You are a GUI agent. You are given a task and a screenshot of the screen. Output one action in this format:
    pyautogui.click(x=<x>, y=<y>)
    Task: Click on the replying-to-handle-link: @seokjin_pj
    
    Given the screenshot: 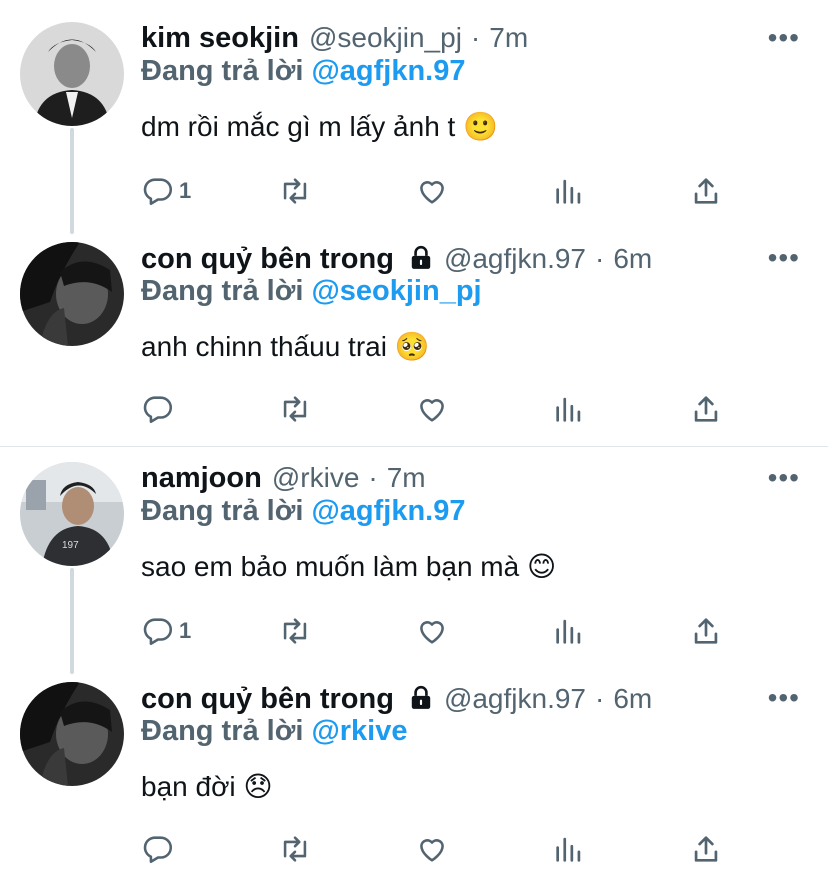 What is the action you would take?
    pyautogui.click(x=396, y=291)
    